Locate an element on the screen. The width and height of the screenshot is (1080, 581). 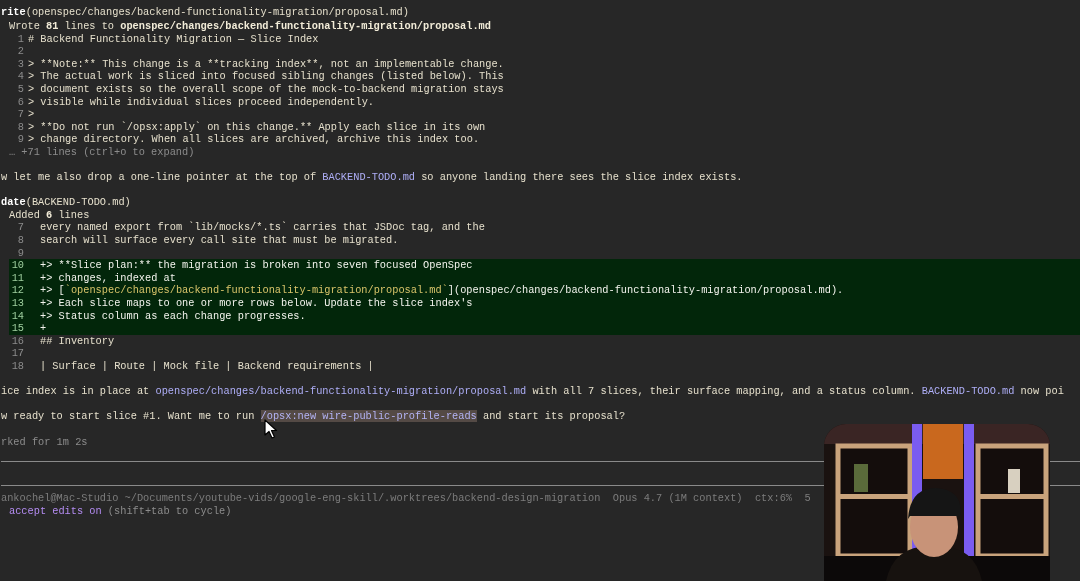
line-number: 16 is located at coordinates (17, 341).